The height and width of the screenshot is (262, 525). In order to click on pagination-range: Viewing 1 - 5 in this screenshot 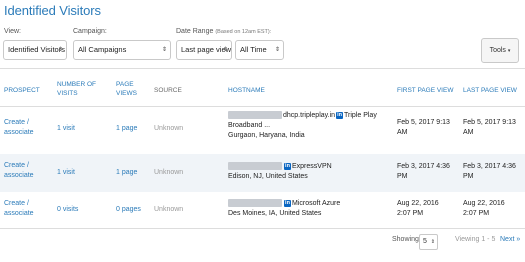, I will do `click(475, 239)`.